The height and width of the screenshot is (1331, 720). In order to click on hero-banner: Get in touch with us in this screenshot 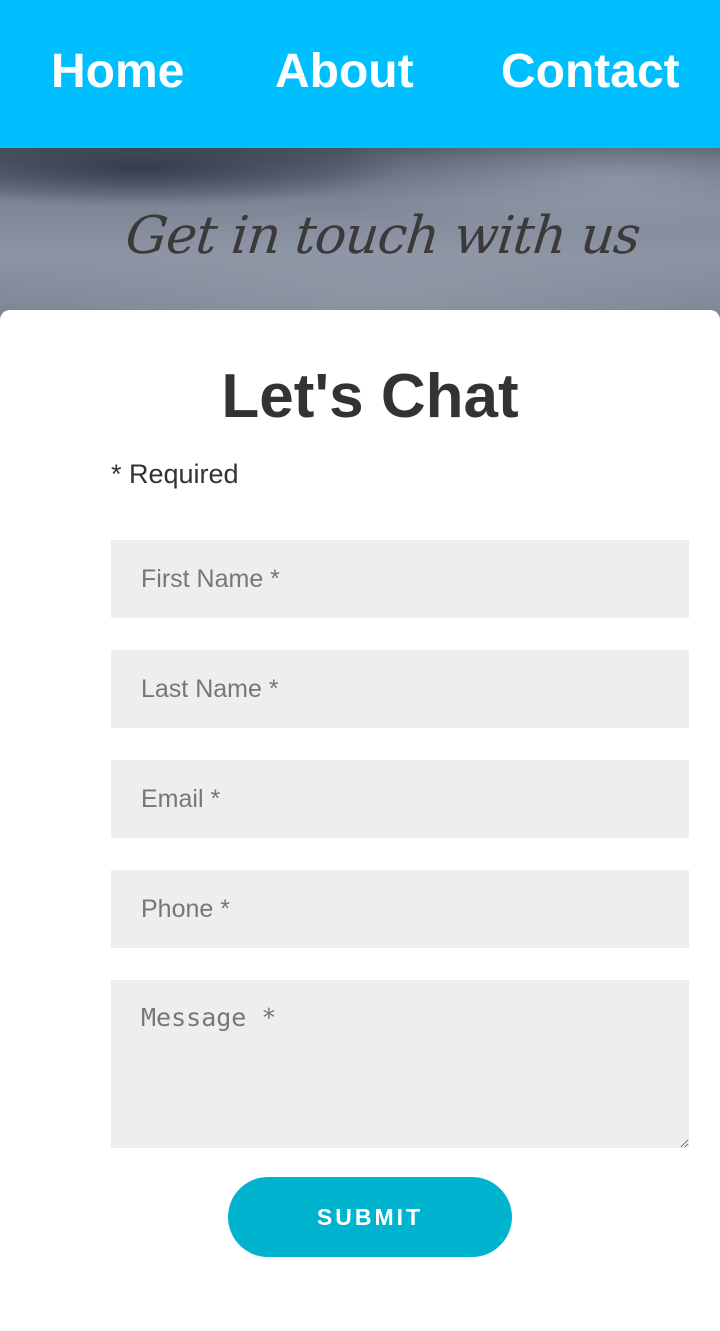, I will do `click(360, 238)`.